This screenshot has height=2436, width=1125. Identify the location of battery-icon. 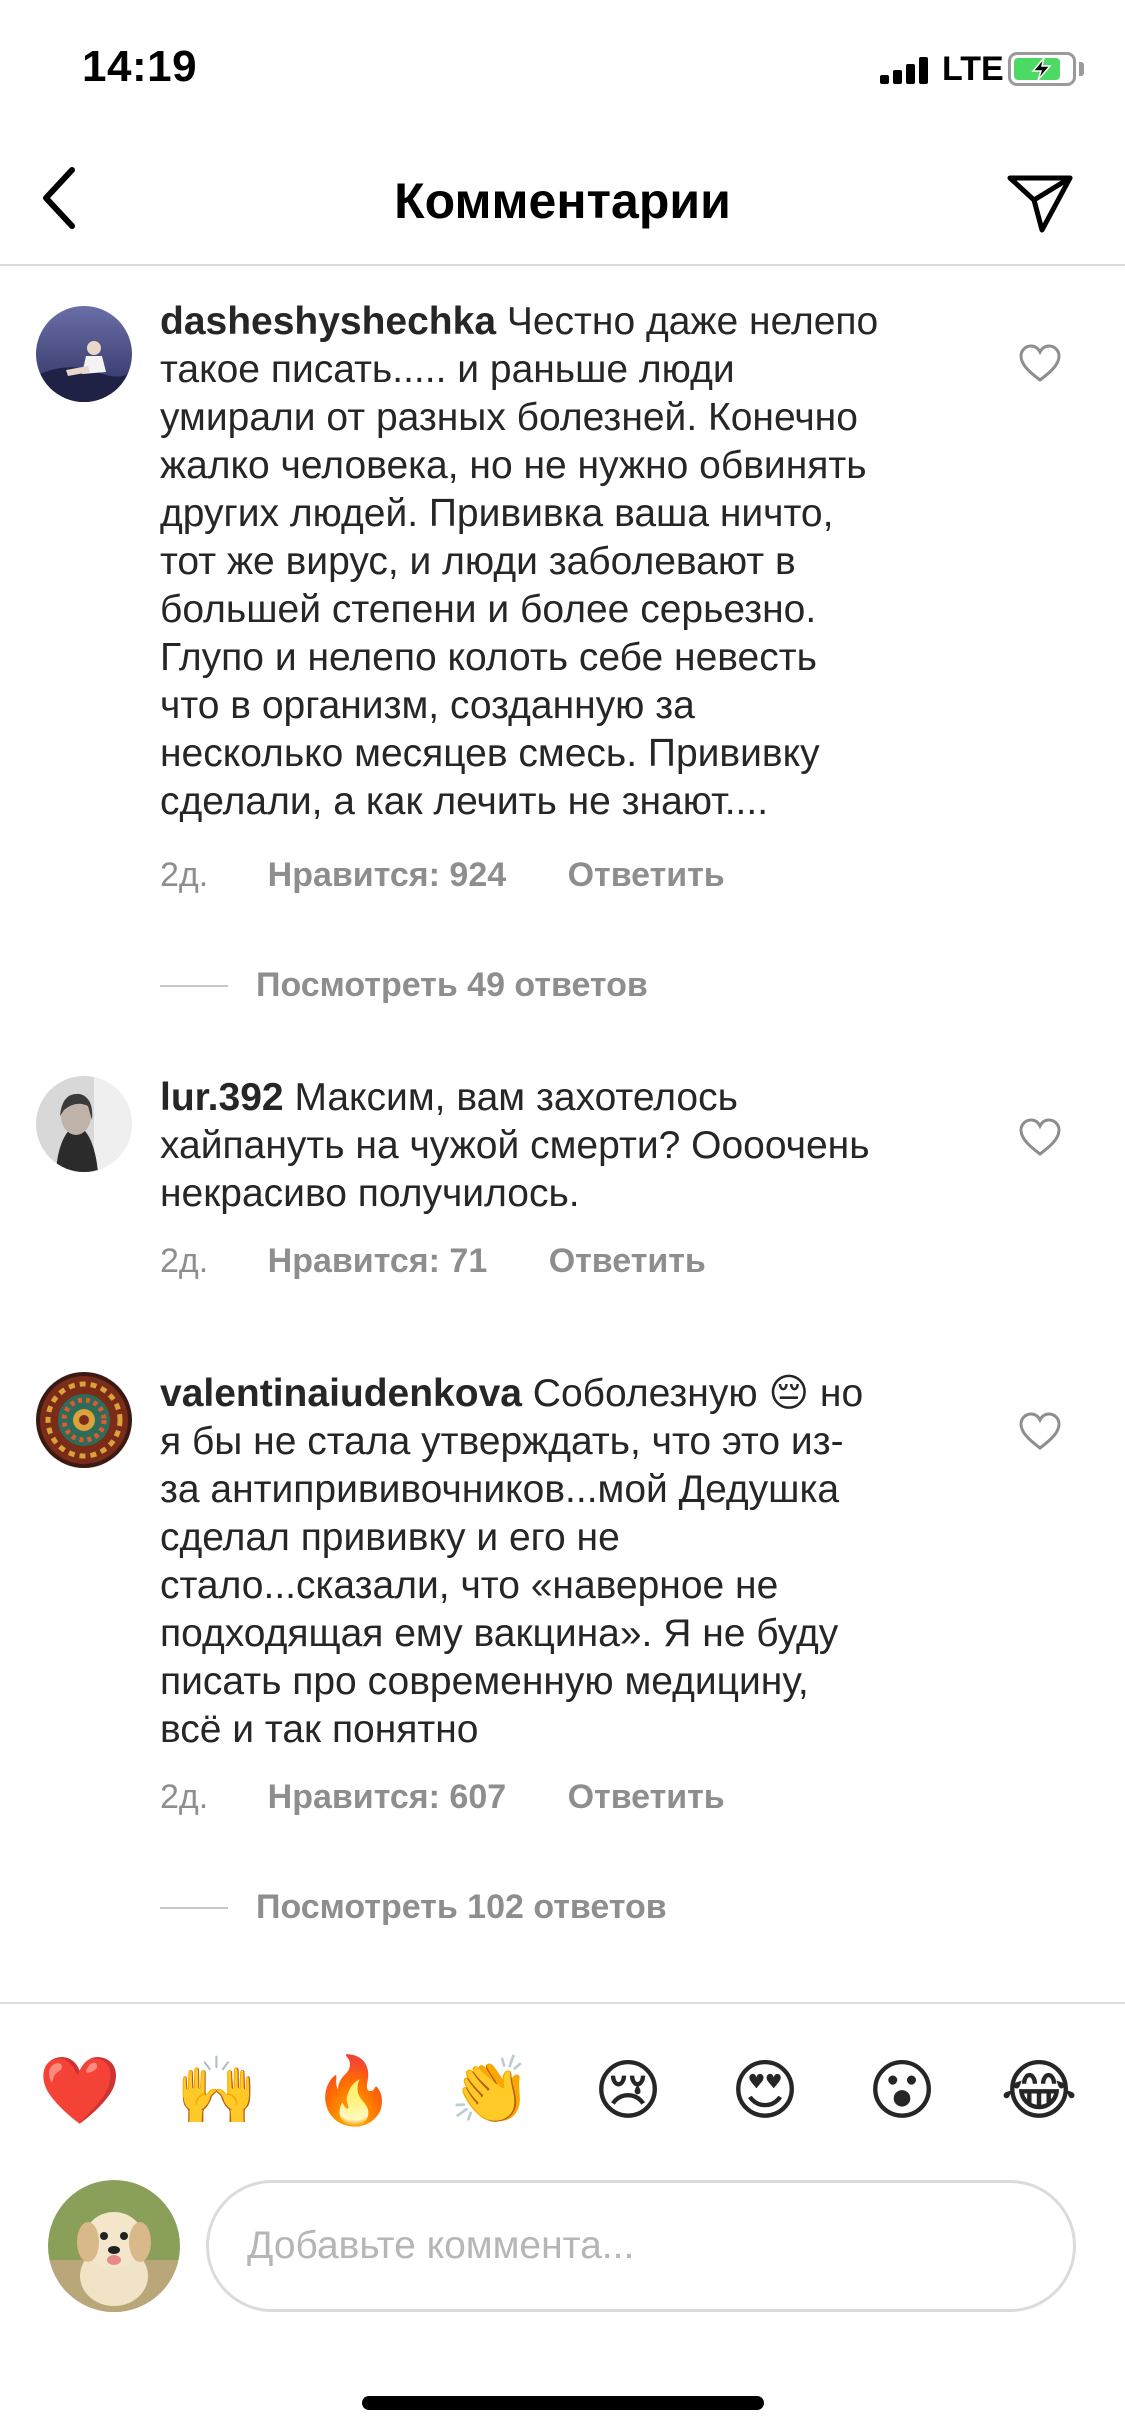
(1042, 69).